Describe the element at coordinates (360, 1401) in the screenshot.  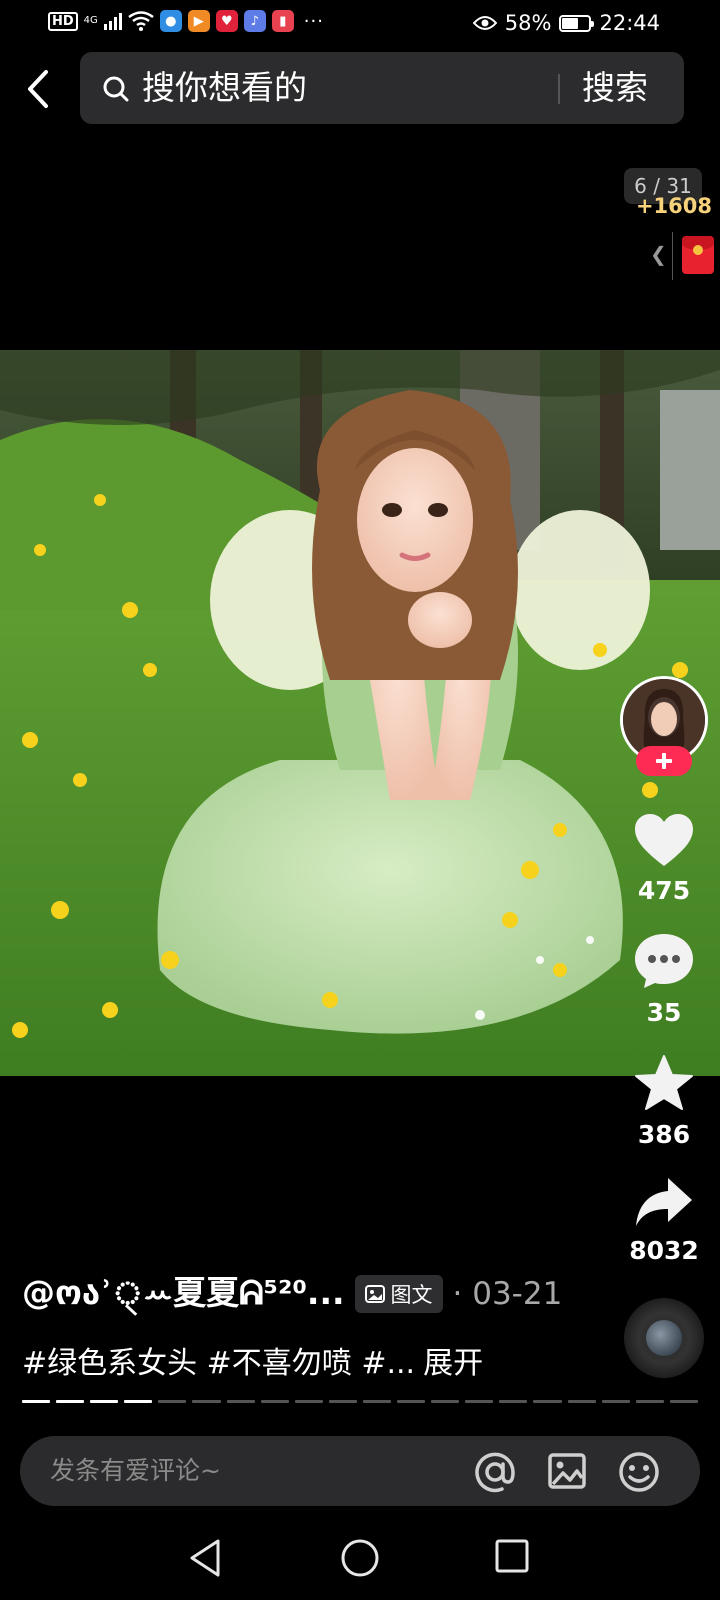
I see `image-progress-bar` at that location.